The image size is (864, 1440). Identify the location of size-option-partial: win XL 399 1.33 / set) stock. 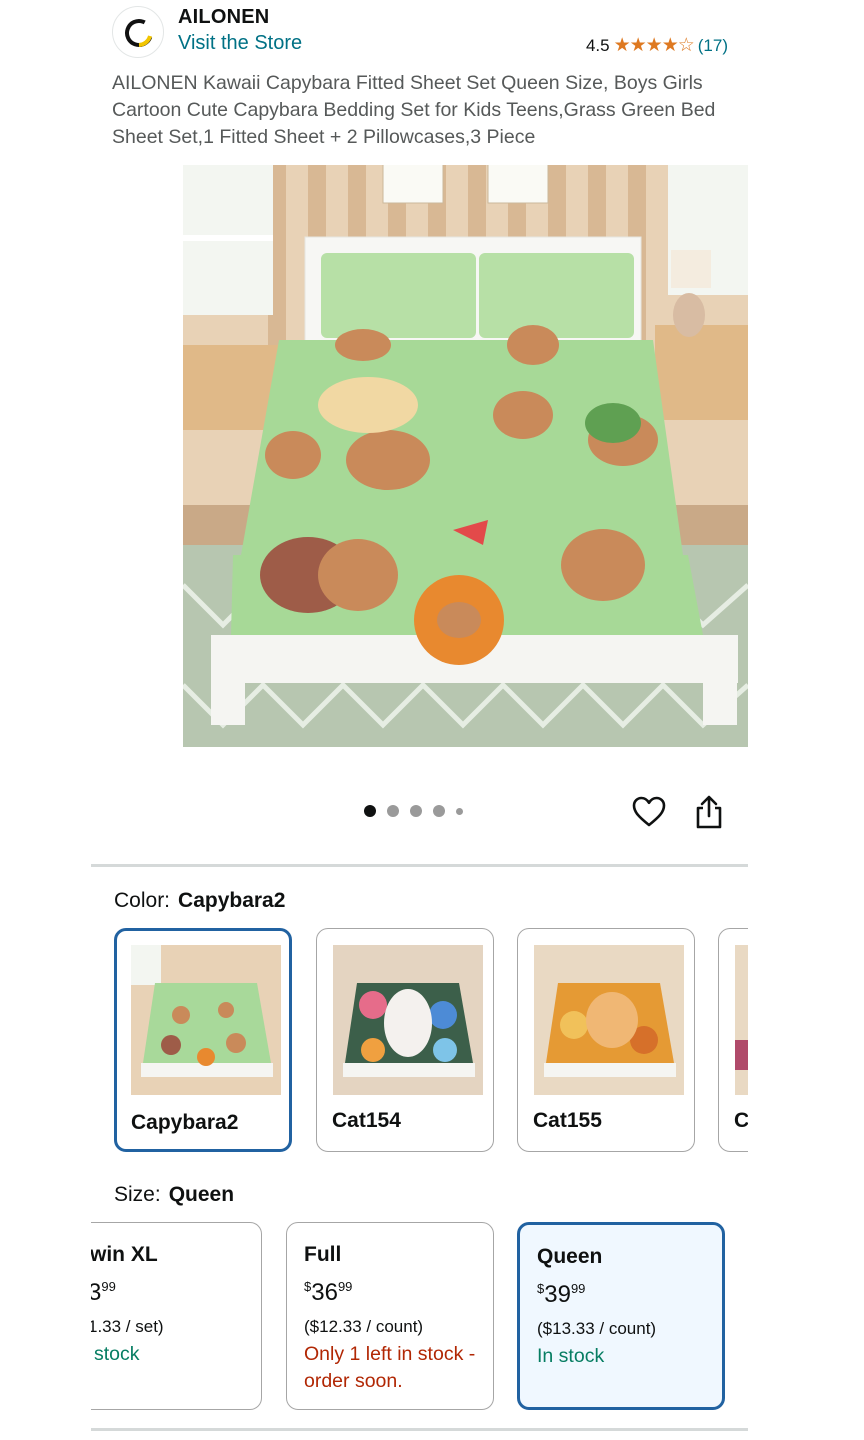
(177, 1316).